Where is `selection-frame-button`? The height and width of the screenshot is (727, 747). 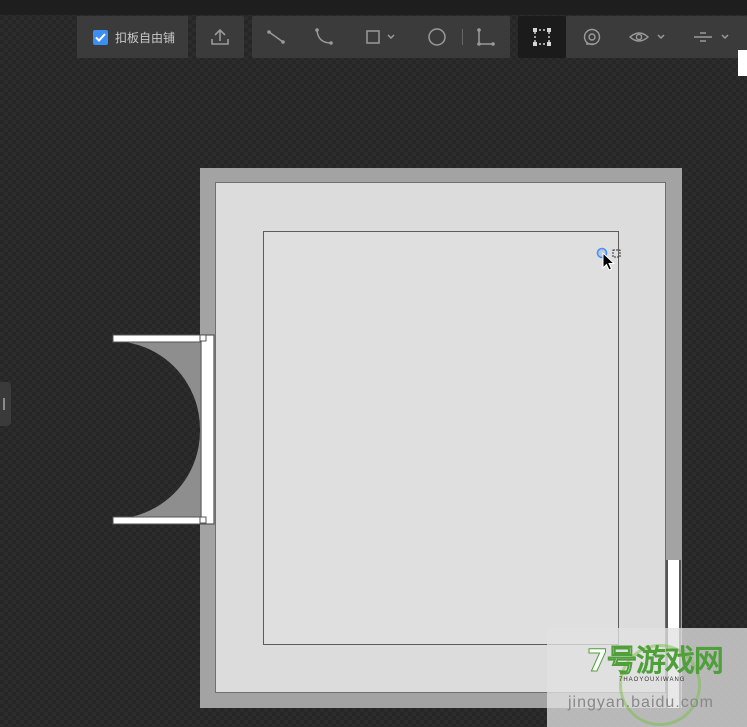
selection-frame-button is located at coordinates (542, 37).